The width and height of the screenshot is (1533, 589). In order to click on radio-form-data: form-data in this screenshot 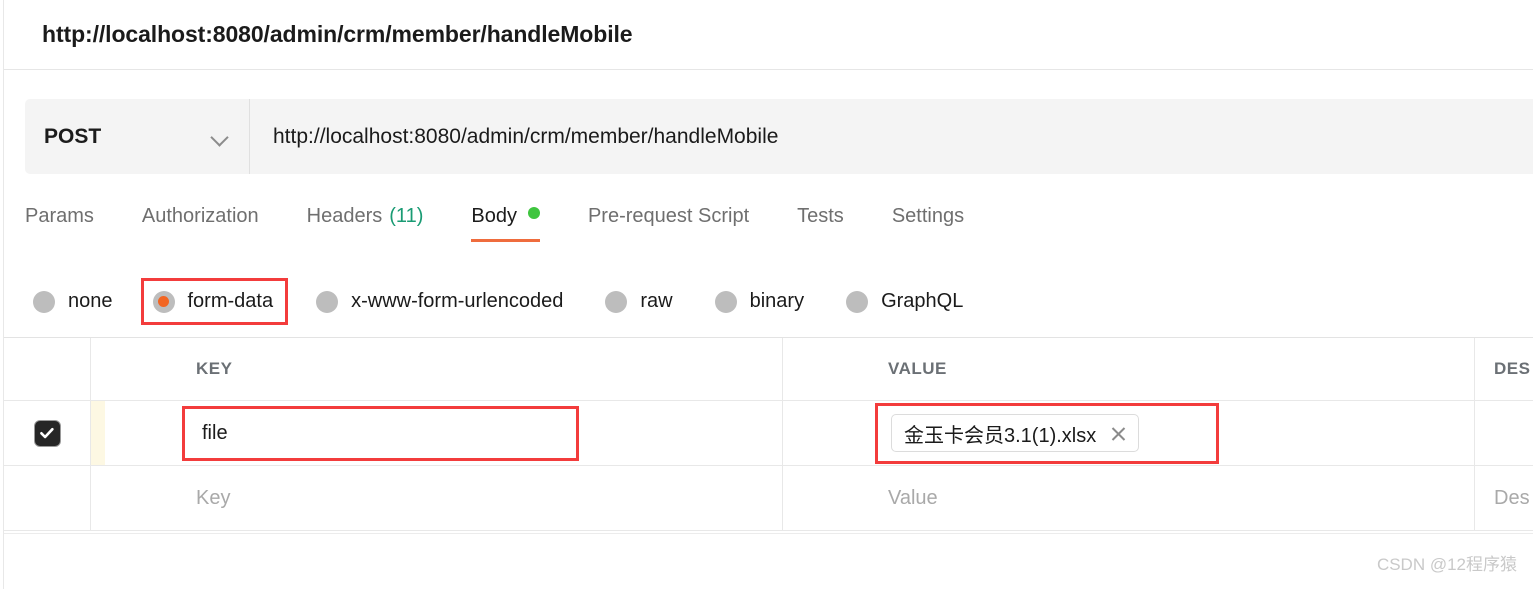, I will do `click(214, 301)`.